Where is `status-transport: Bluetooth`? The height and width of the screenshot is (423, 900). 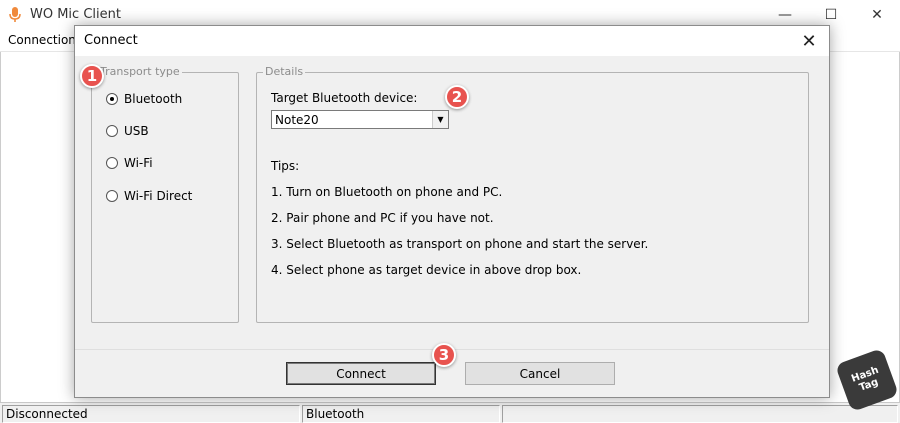 status-transport: Bluetooth is located at coordinates (401, 414).